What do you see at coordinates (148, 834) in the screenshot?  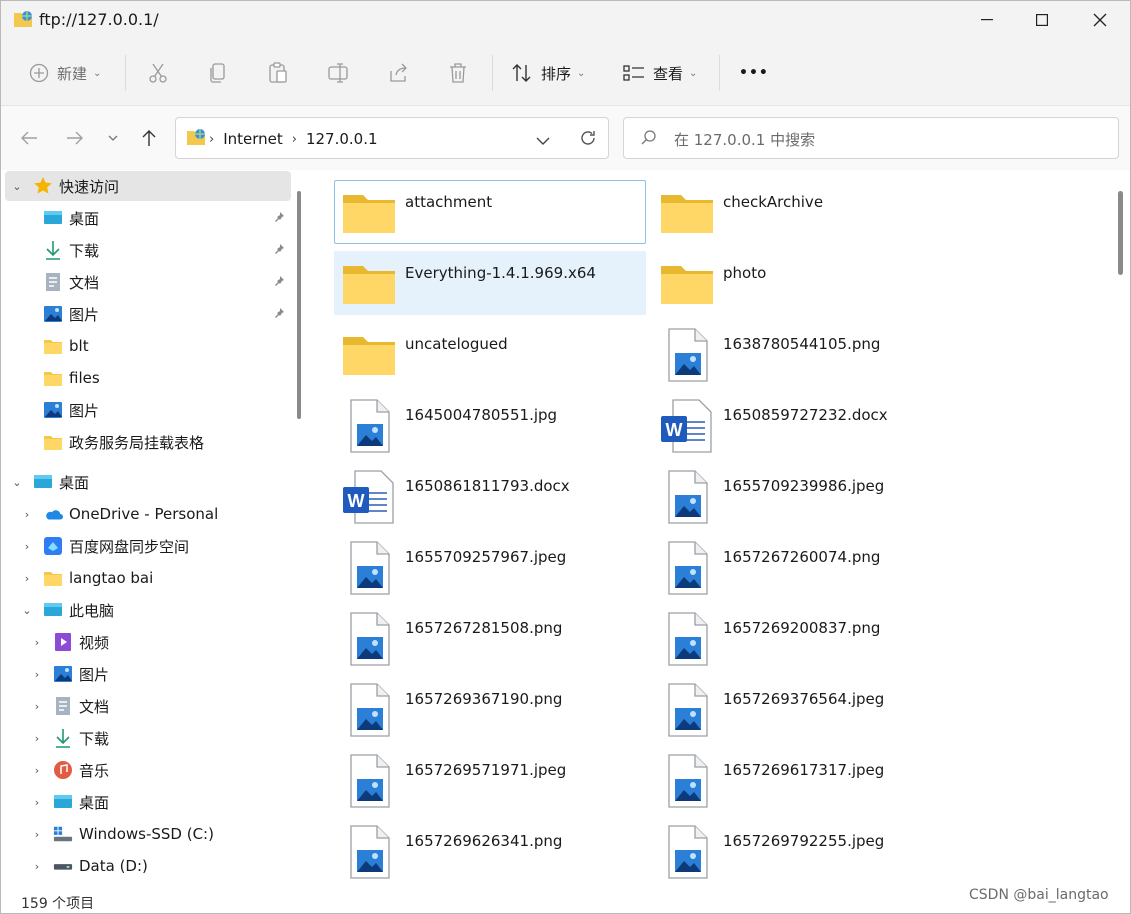 I see `sidebar-item: › Windows-SSD (C:)` at bounding box center [148, 834].